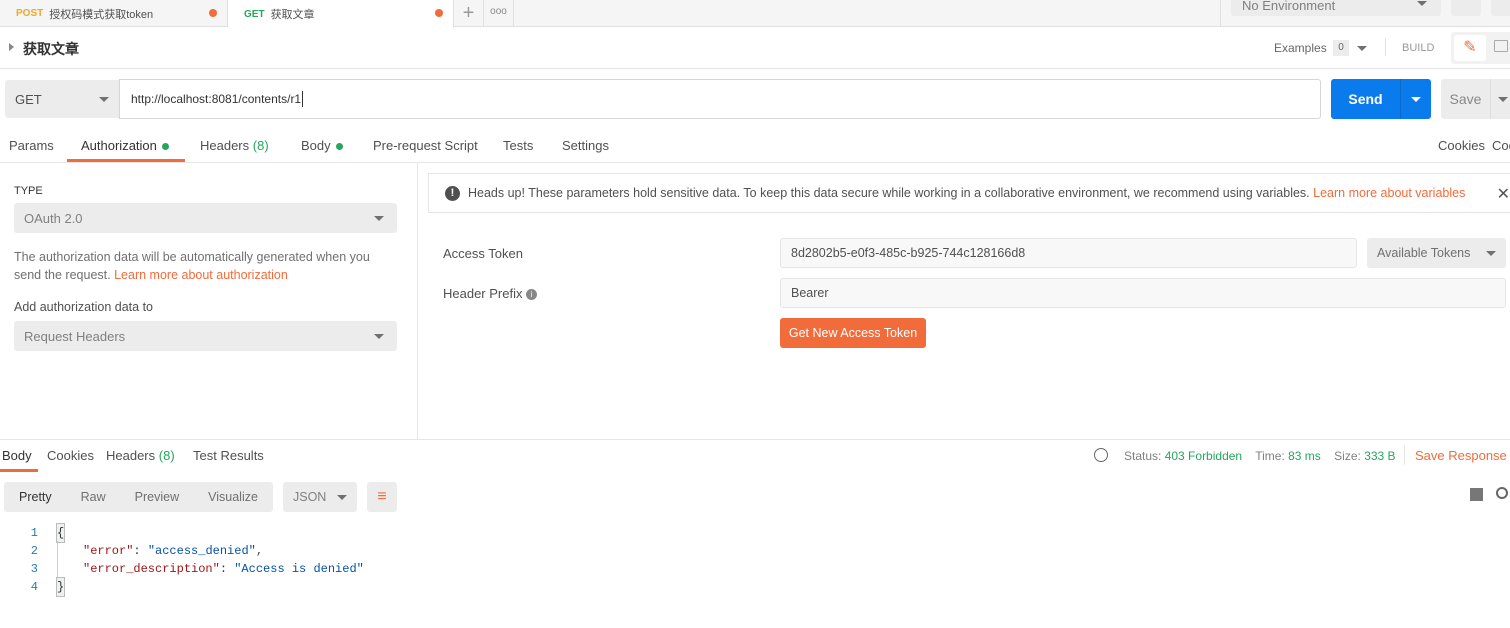 The height and width of the screenshot is (628, 1510). What do you see at coordinates (114, 13) in the screenshot?
I see `tab-post-token: POST 授权码模式获取token` at bounding box center [114, 13].